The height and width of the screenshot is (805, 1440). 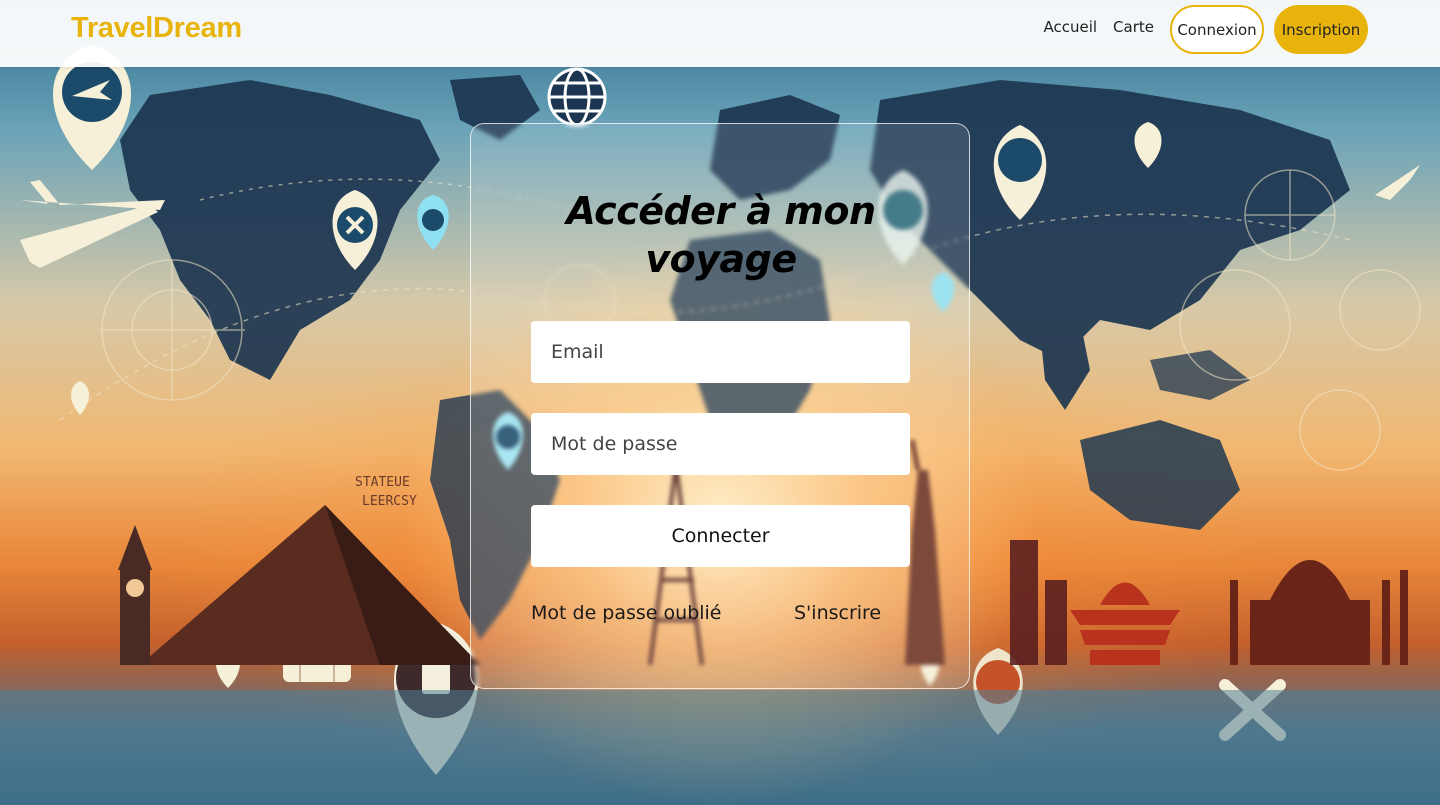 What do you see at coordinates (1397, 182) in the screenshot?
I see `airplane-icon` at bounding box center [1397, 182].